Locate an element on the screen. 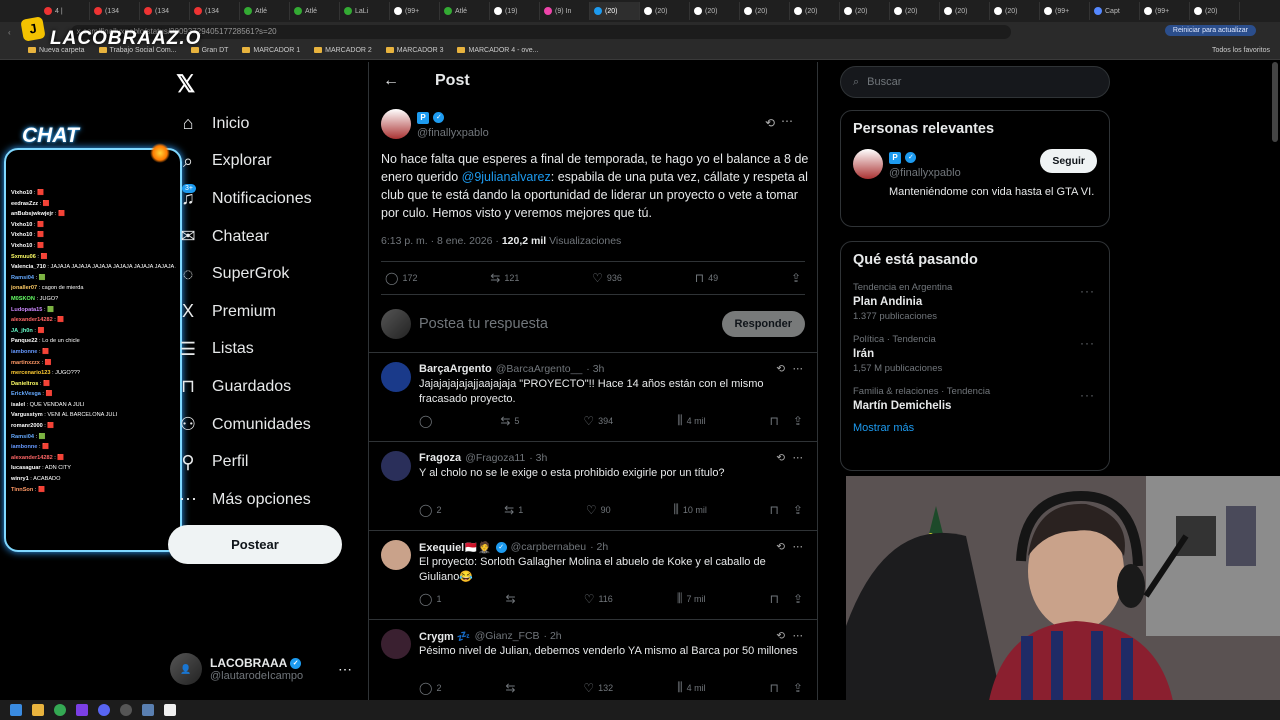 This screenshot has height=720, width=1280. nav-item-notifications: ♫ Notificaciones is located at coordinates (268, 199).